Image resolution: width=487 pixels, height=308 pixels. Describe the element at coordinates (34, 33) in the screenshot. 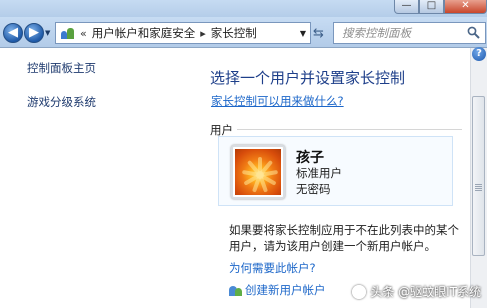

I see `forward-button: ▶` at that location.